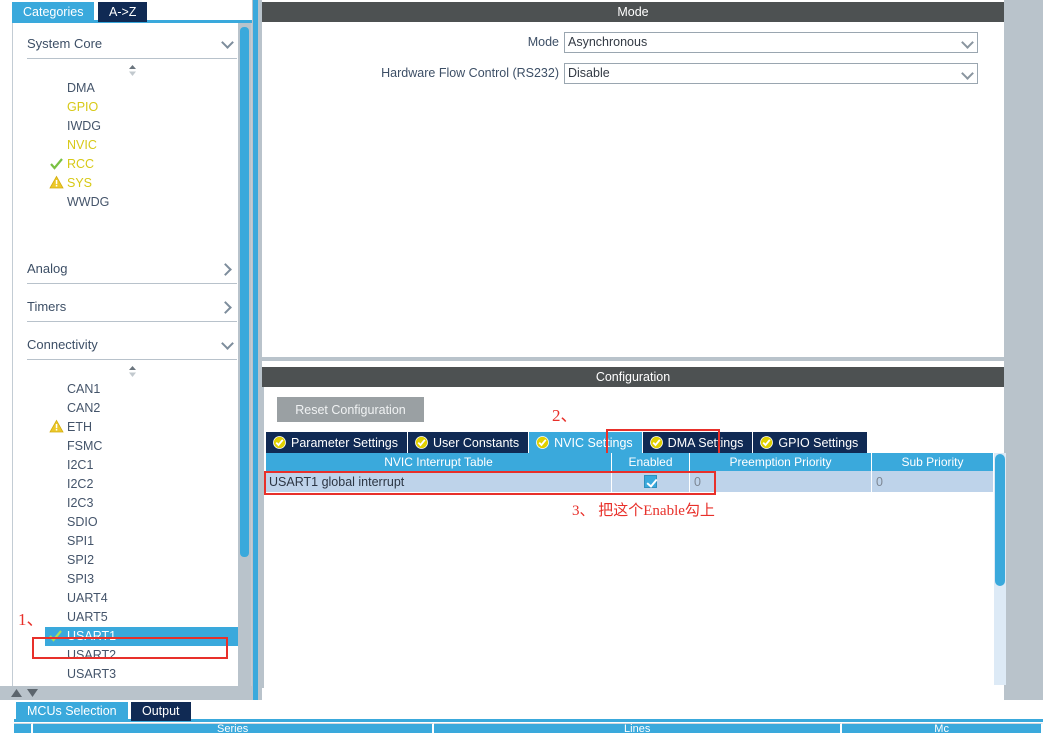  What do you see at coordinates (132, 408) in the screenshot?
I see `periph-item-can2: CAN2` at bounding box center [132, 408].